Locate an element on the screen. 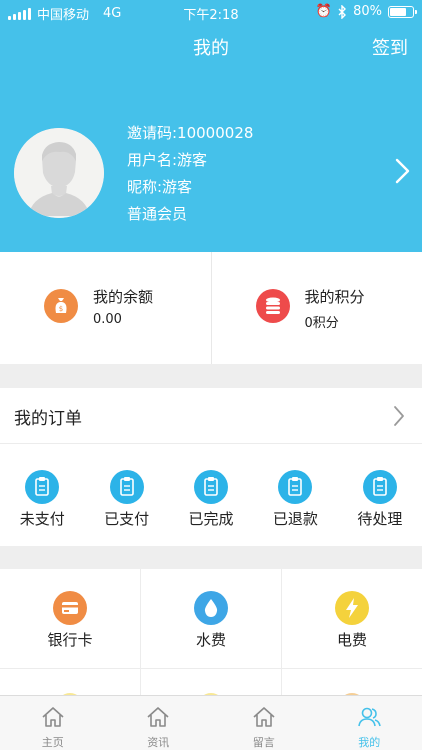  bluetooth-icon is located at coordinates (342, 11).